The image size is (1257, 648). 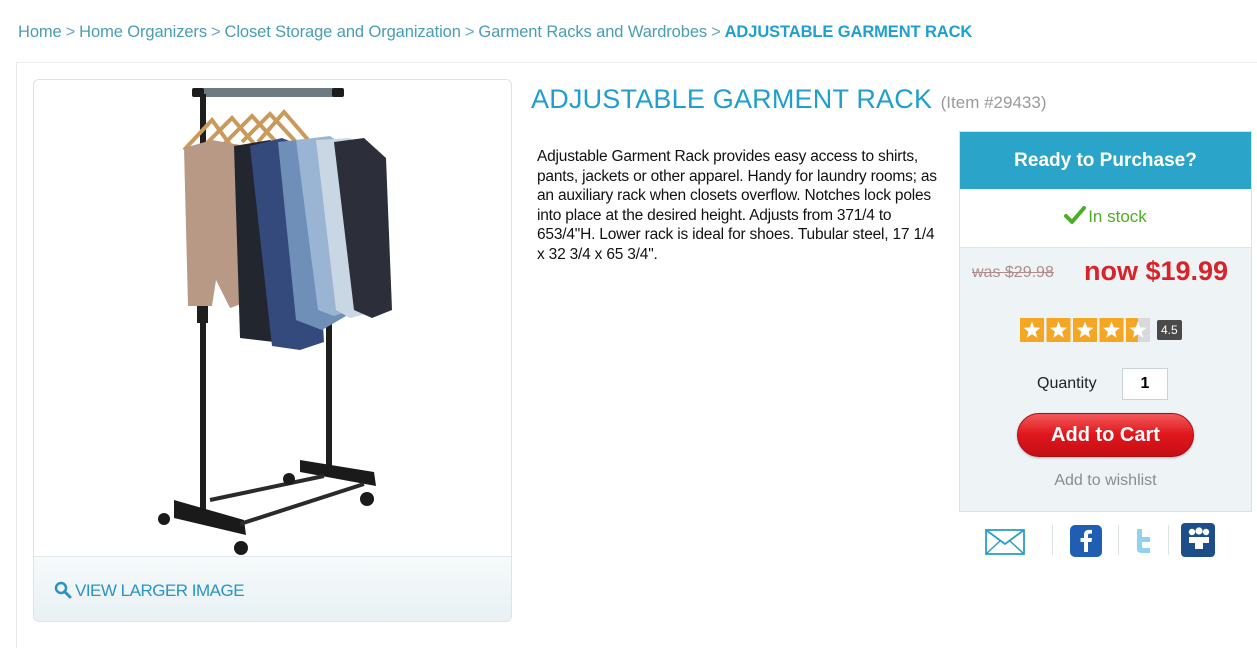 I want to click on view-larger-bar: VIEW LARGER IMAGE, so click(x=272, y=588).